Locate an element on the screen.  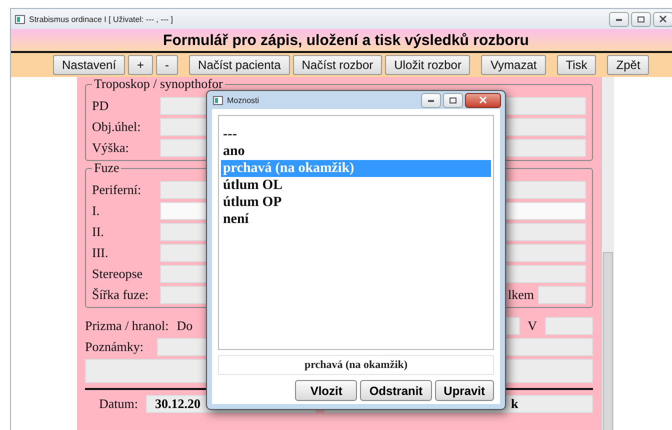
dialog-button: Vlozit is located at coordinates (326, 390).